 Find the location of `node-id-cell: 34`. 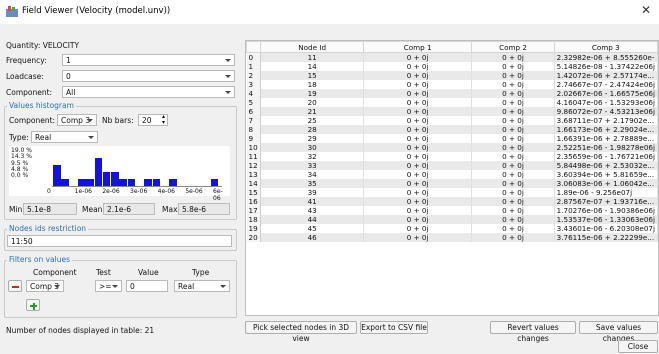

node-id-cell: 34 is located at coordinates (312, 174).